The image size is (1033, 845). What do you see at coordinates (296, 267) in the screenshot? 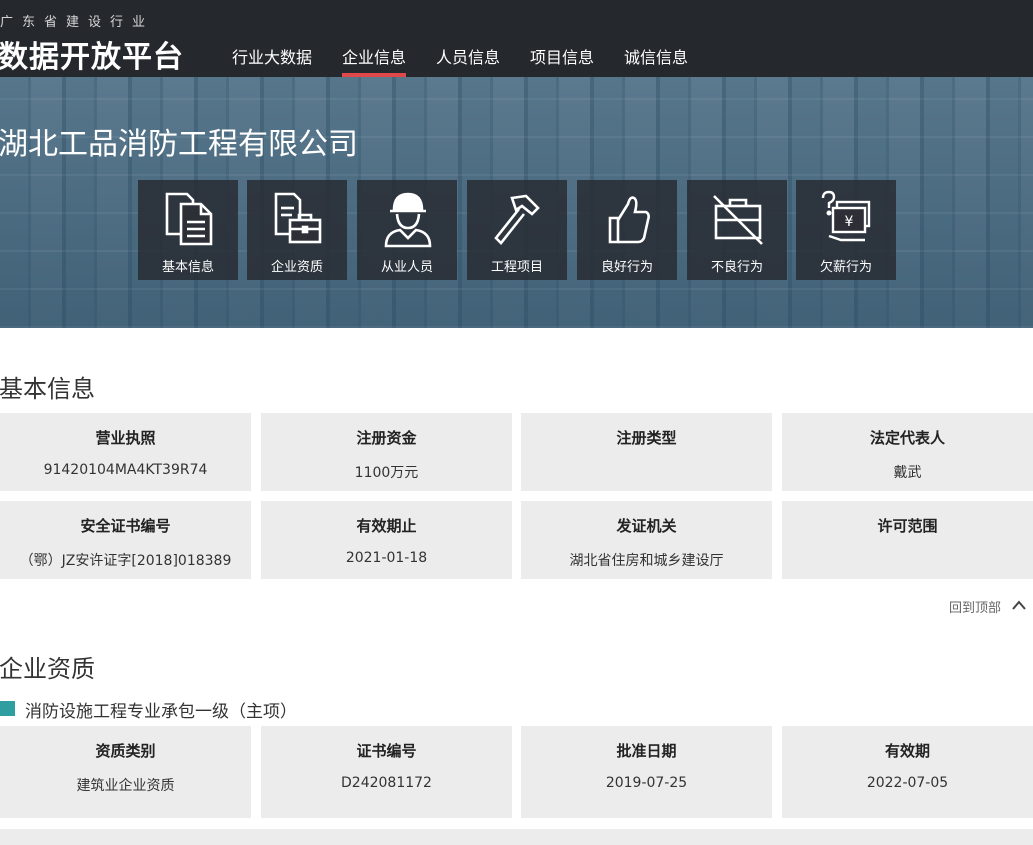
I see `tile-label: 企业资质` at bounding box center [296, 267].